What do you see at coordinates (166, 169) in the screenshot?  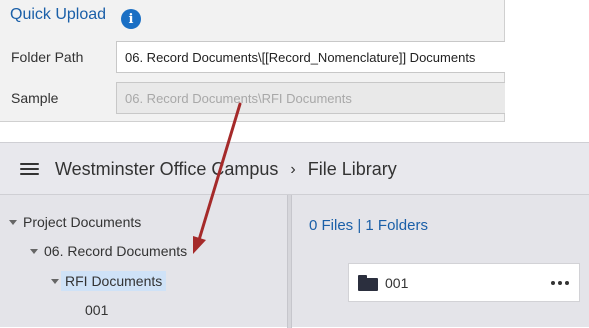 I see `breadcrumb-project: Westminster Office Campus` at bounding box center [166, 169].